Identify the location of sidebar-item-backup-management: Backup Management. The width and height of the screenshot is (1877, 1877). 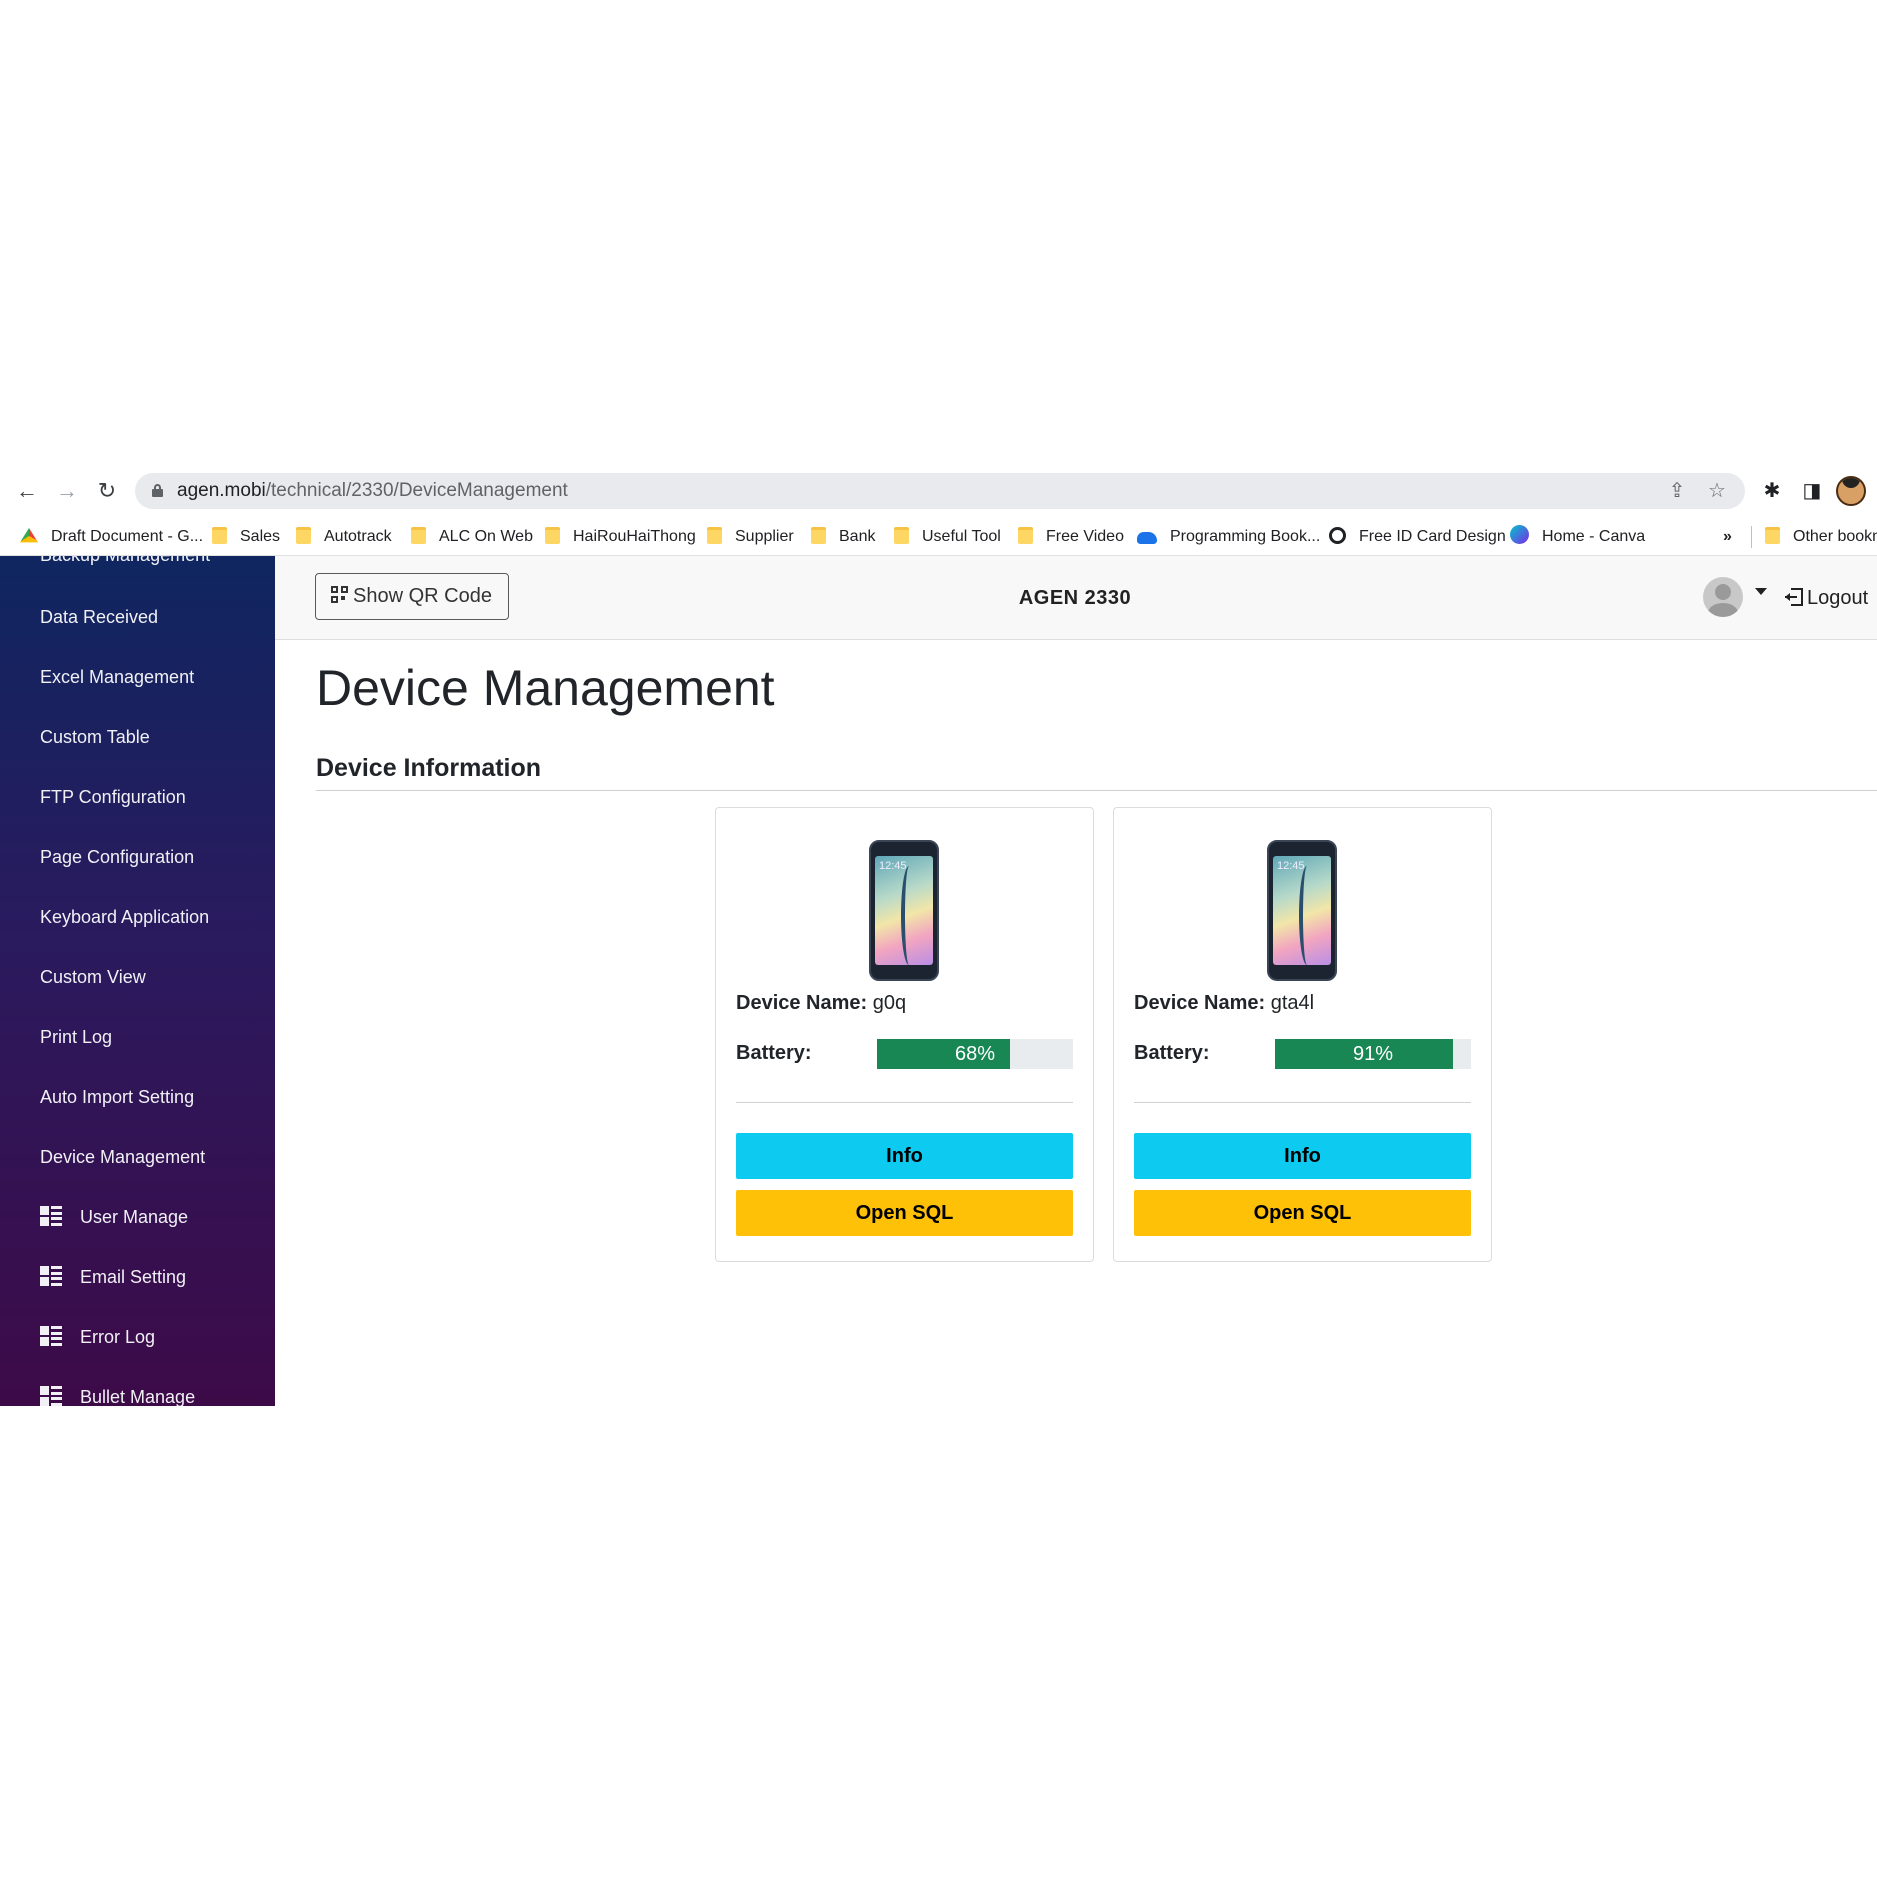
(125, 563).